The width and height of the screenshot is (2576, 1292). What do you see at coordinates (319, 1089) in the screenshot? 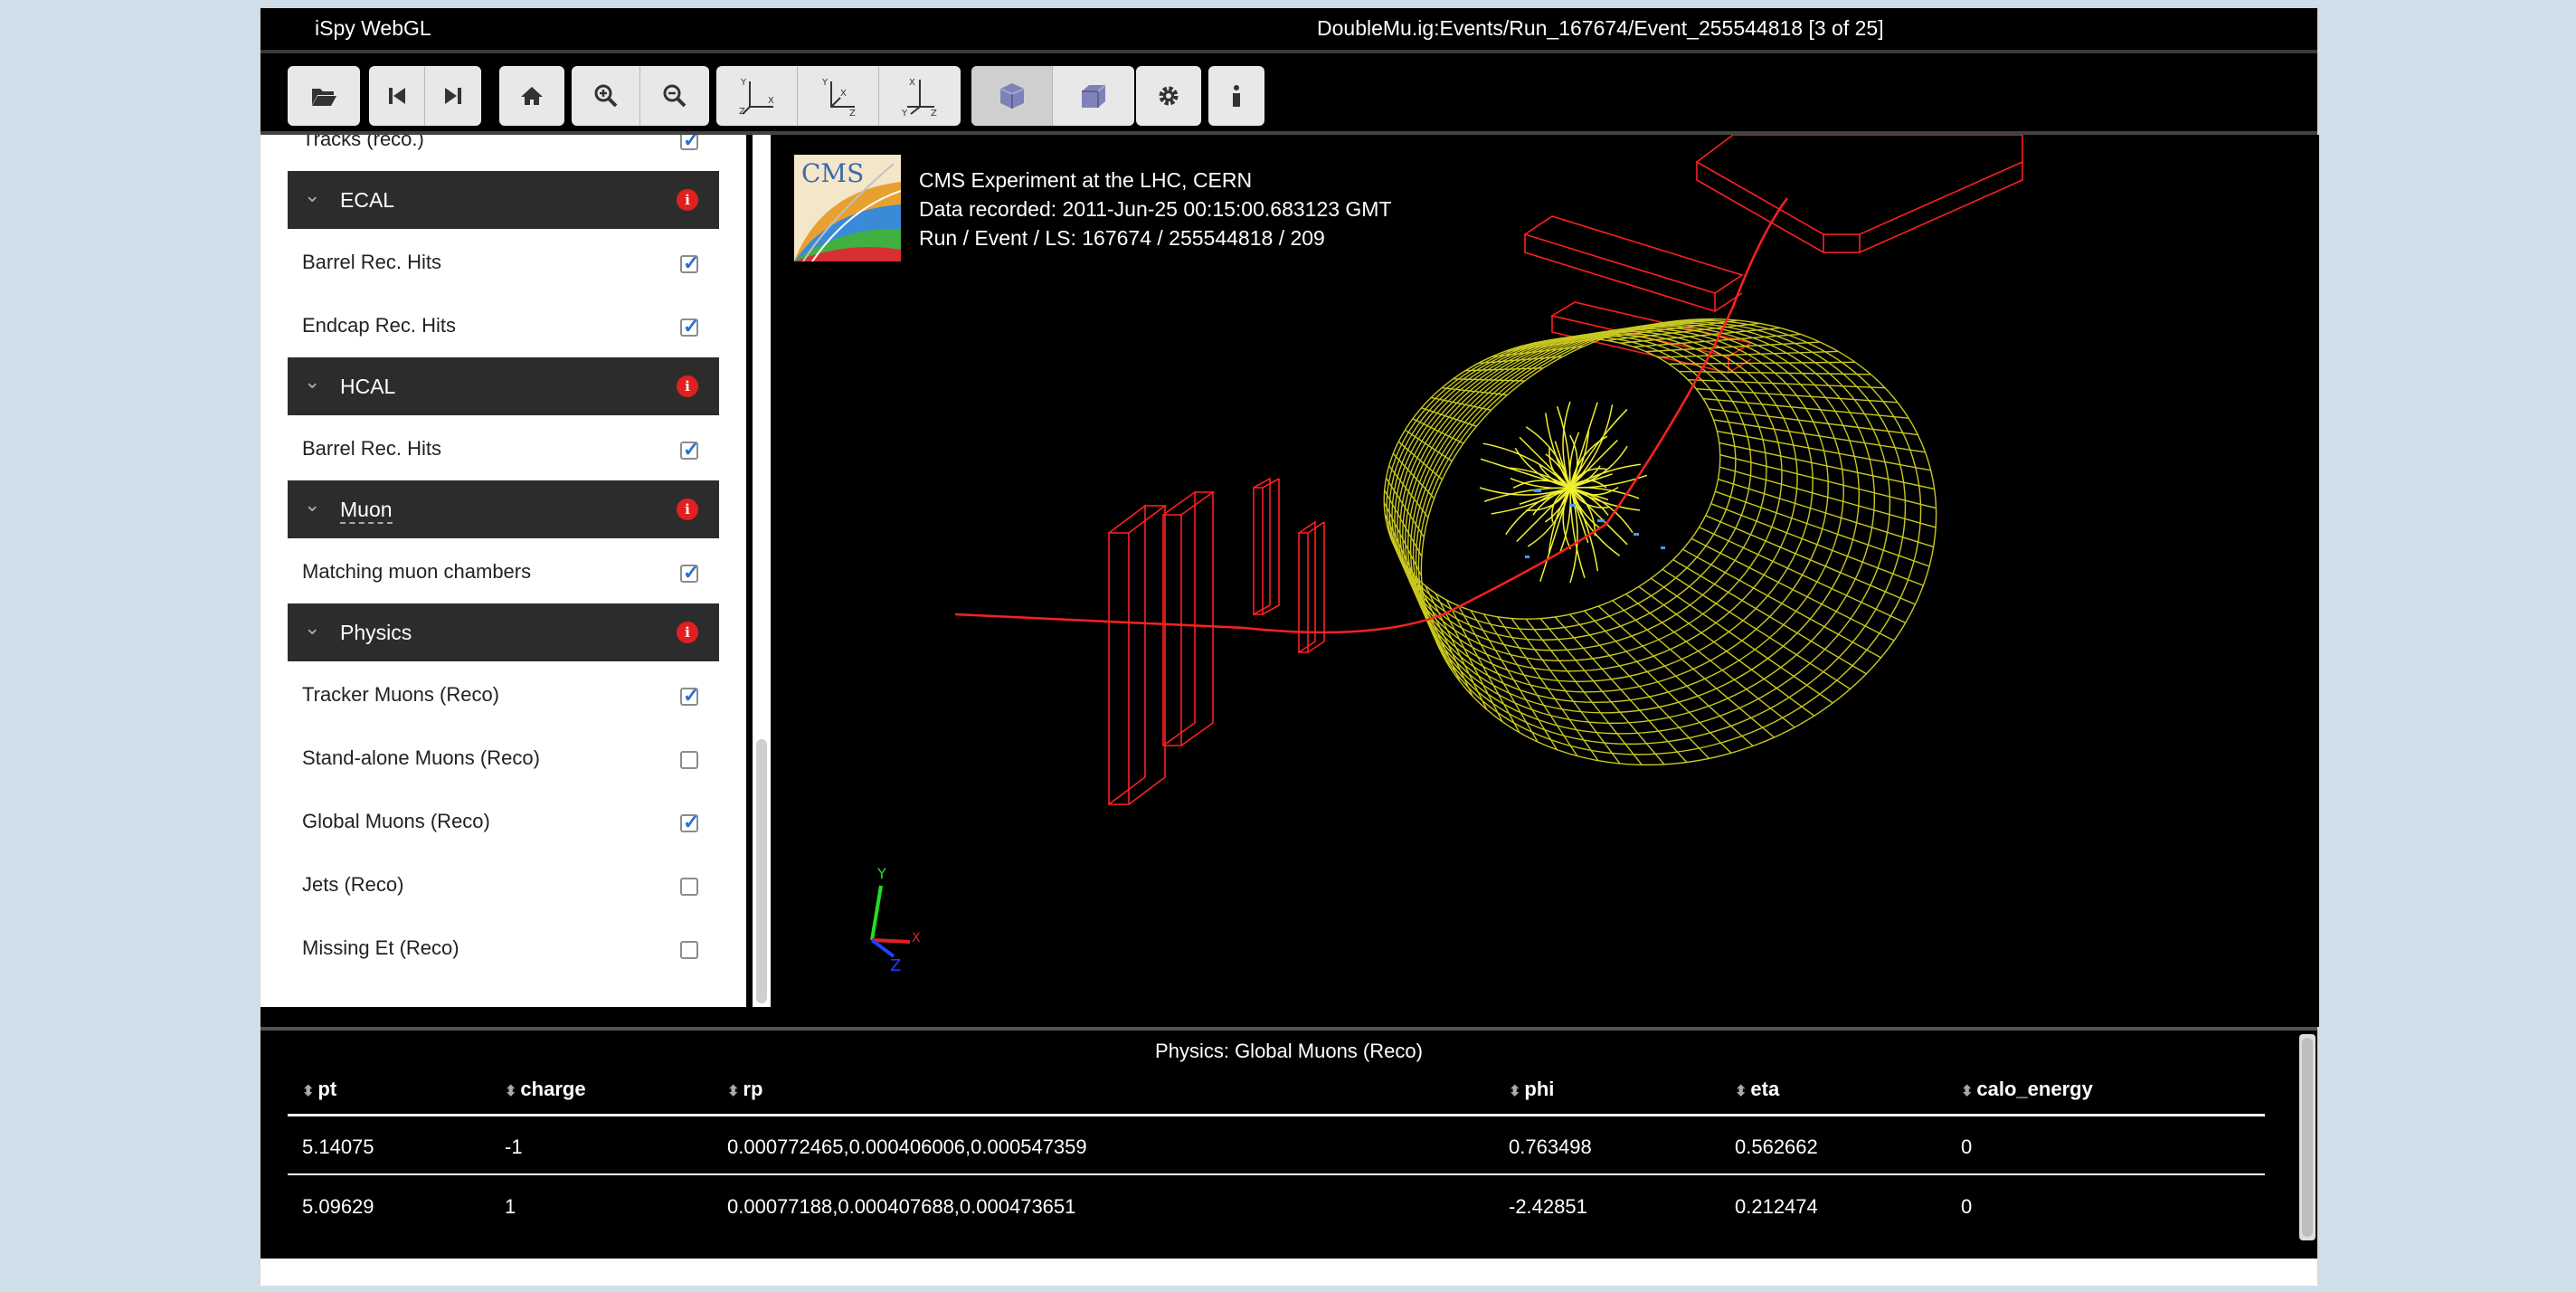
I see `column-header-pt: ⬍ pt` at bounding box center [319, 1089].